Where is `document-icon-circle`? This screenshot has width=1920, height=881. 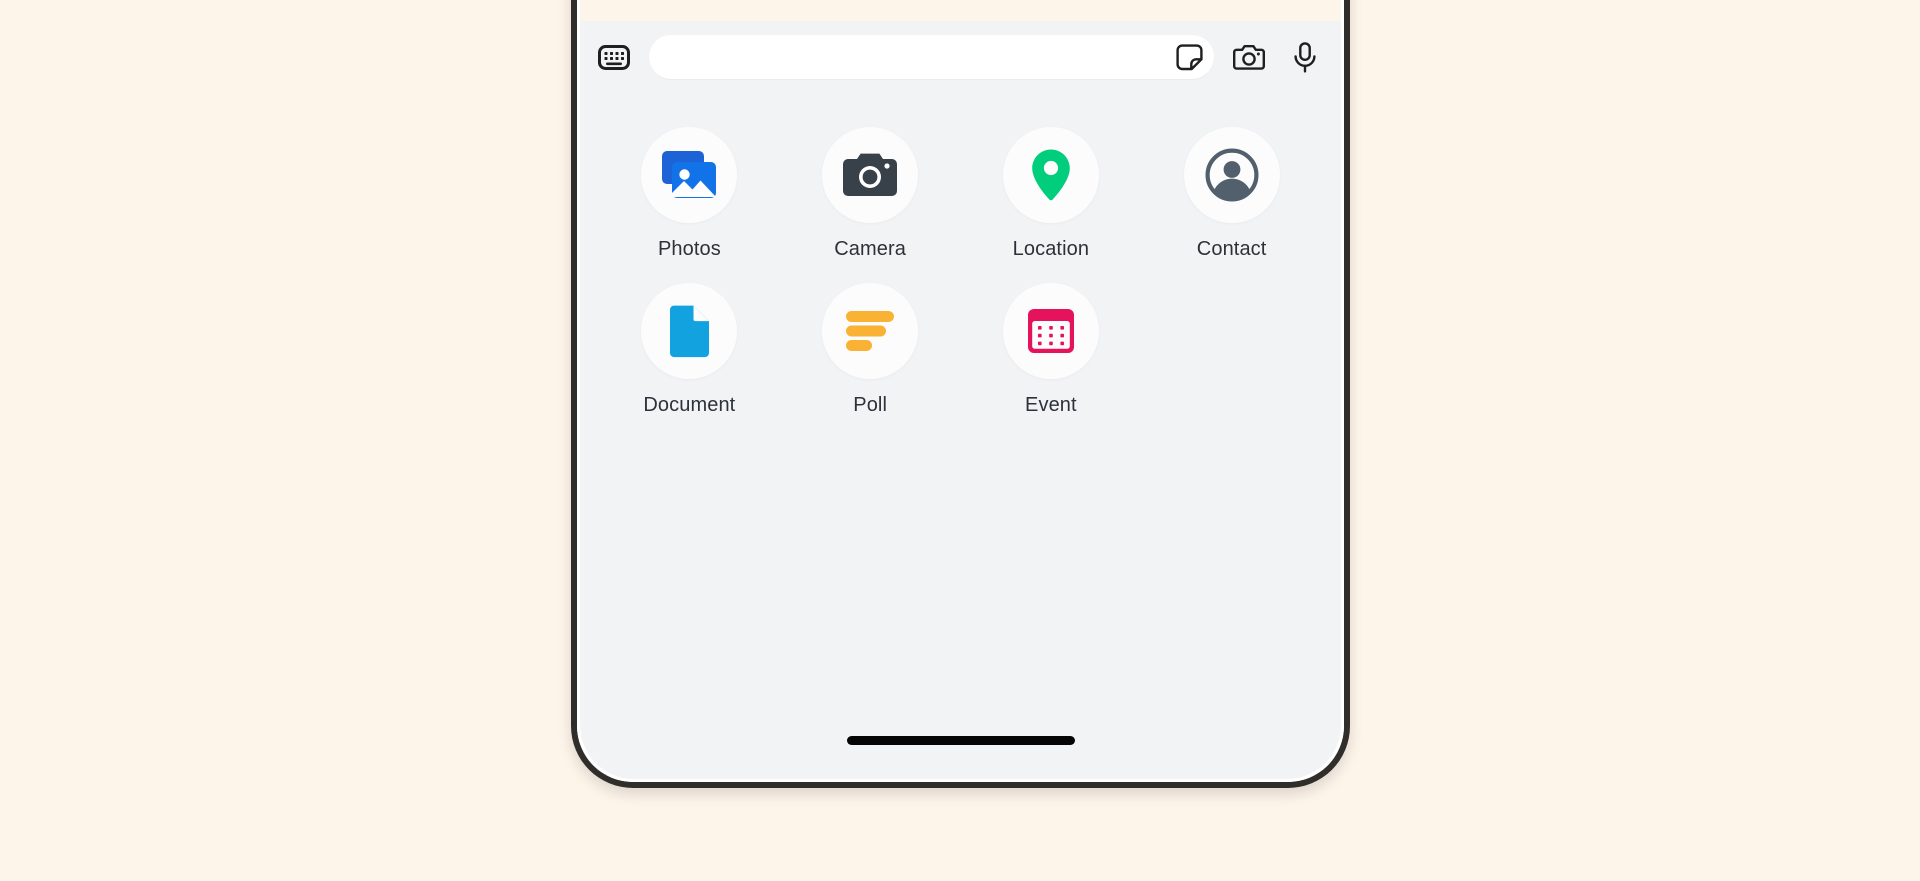 document-icon-circle is located at coordinates (689, 331).